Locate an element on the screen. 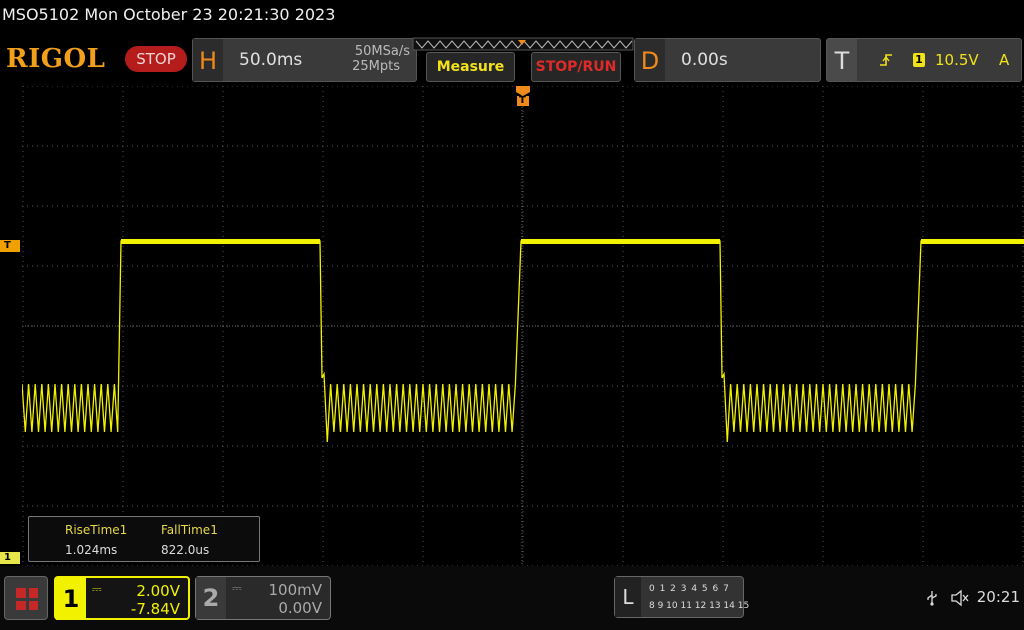 The height and width of the screenshot is (630, 1024). trigger-position-marker: T is located at coordinates (523, 97).